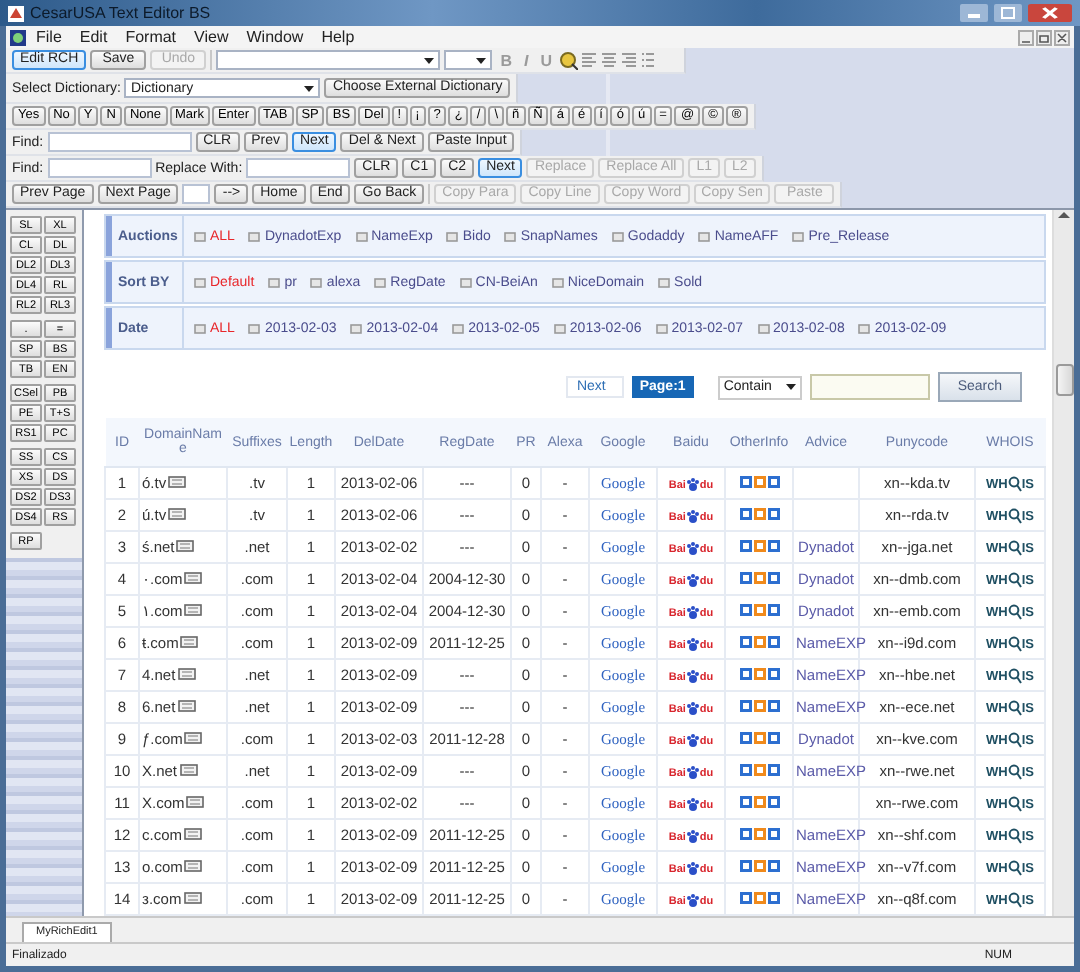 The image size is (1080, 972). What do you see at coordinates (869, 387) in the screenshot?
I see `search-field` at bounding box center [869, 387].